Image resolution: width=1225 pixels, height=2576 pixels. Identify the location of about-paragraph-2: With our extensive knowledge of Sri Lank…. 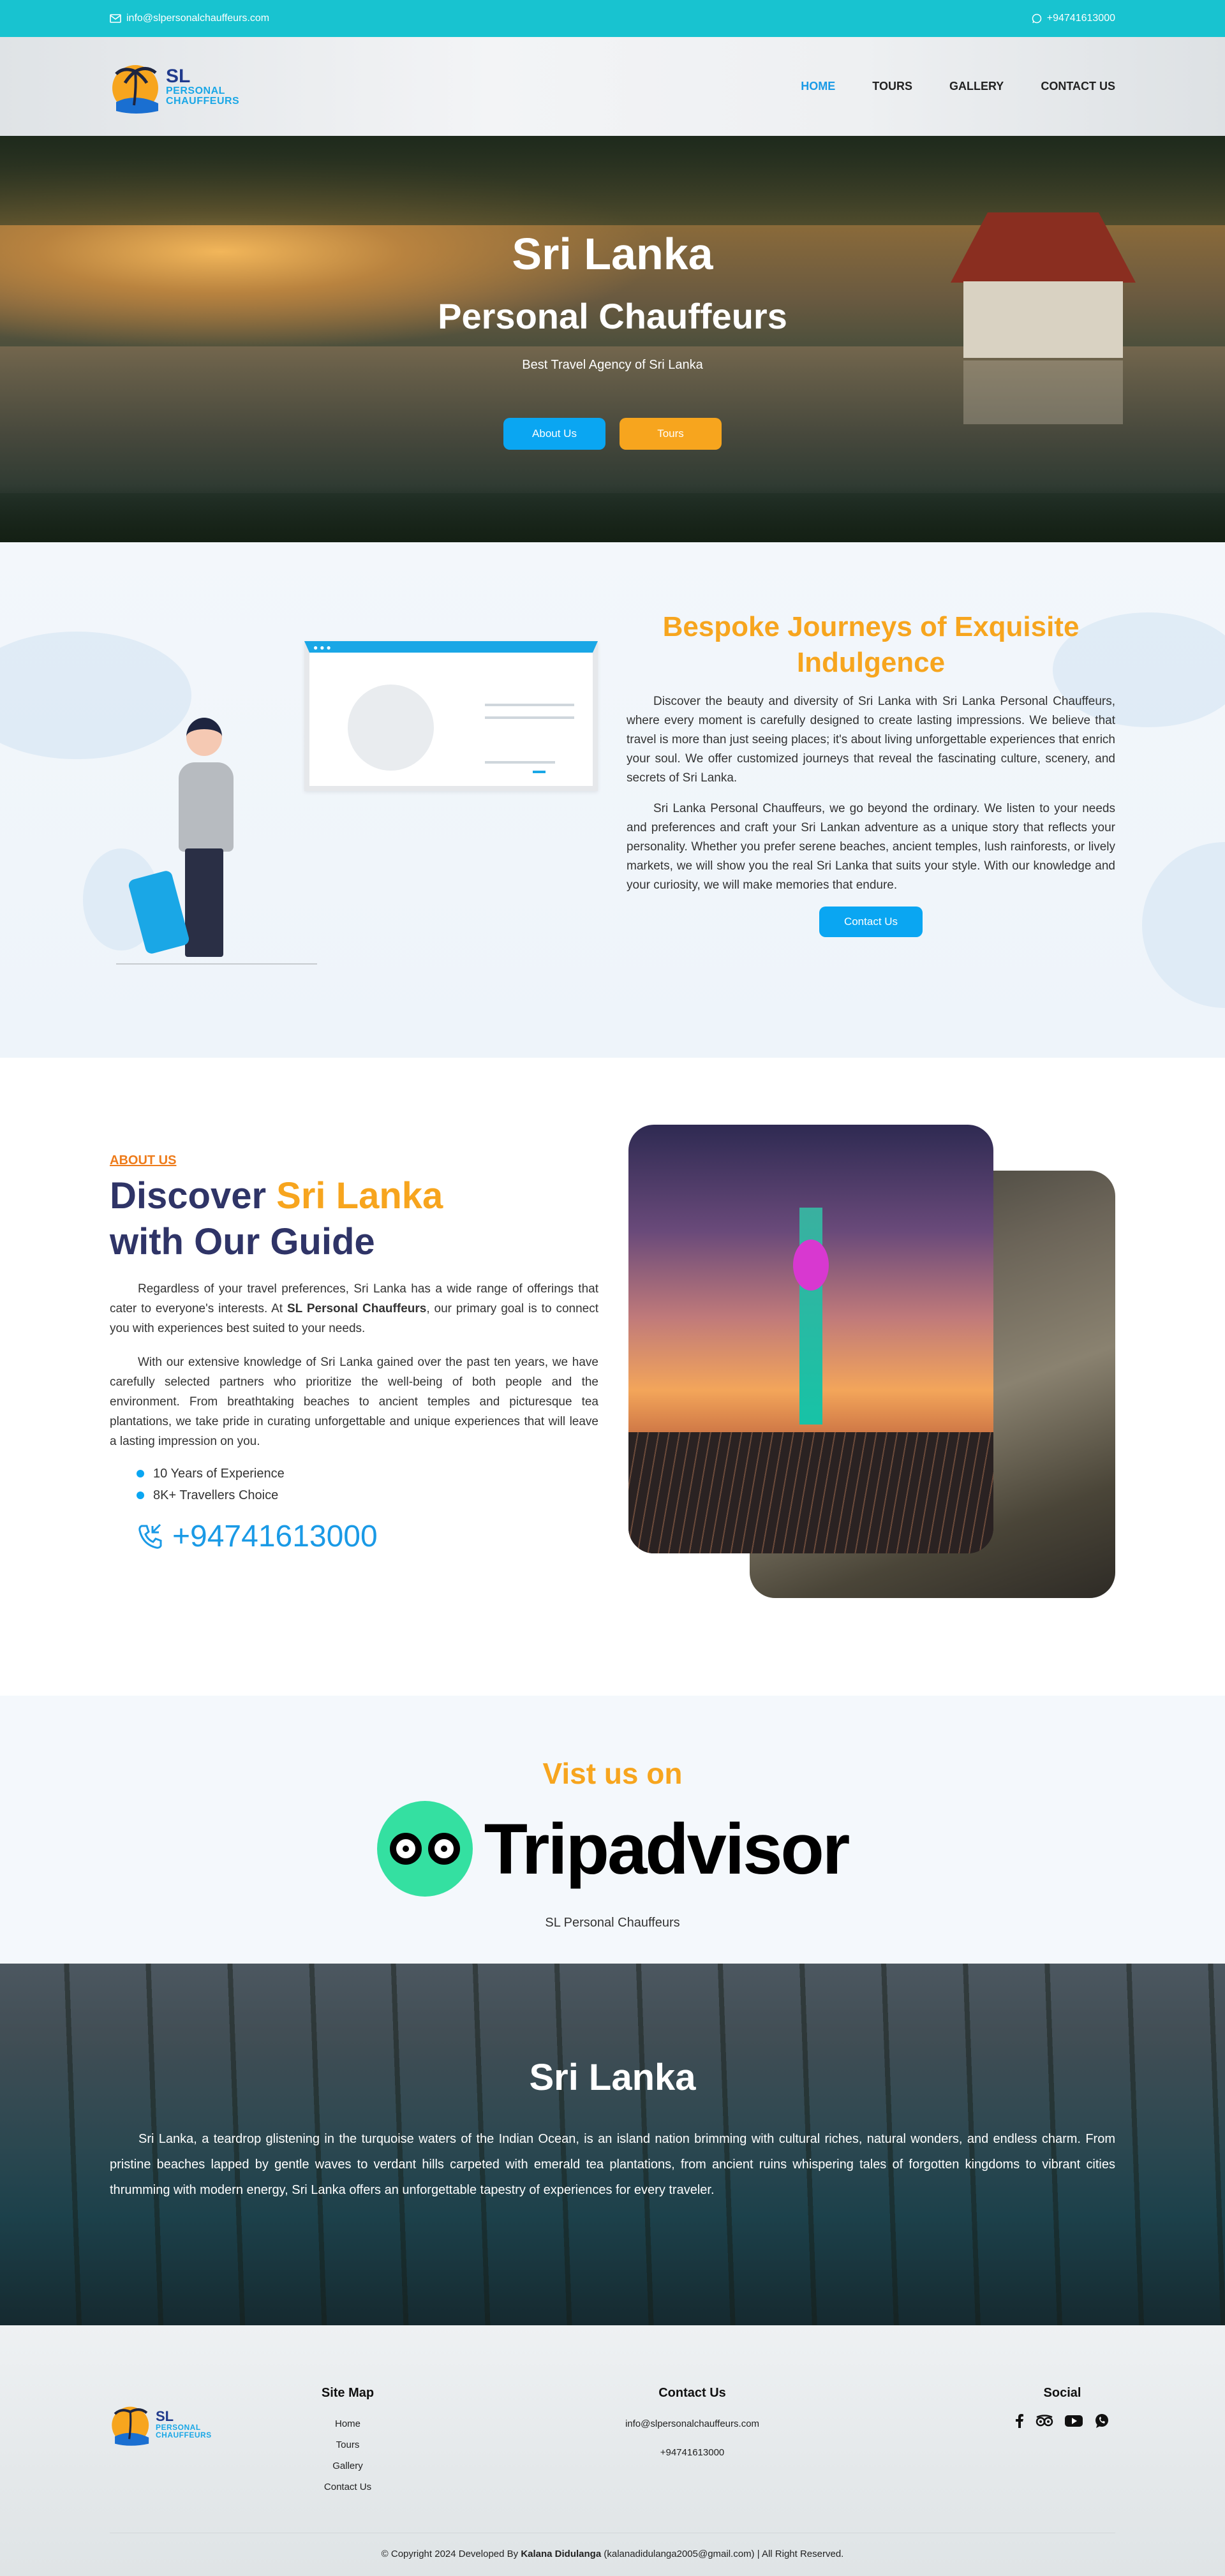
(354, 1402).